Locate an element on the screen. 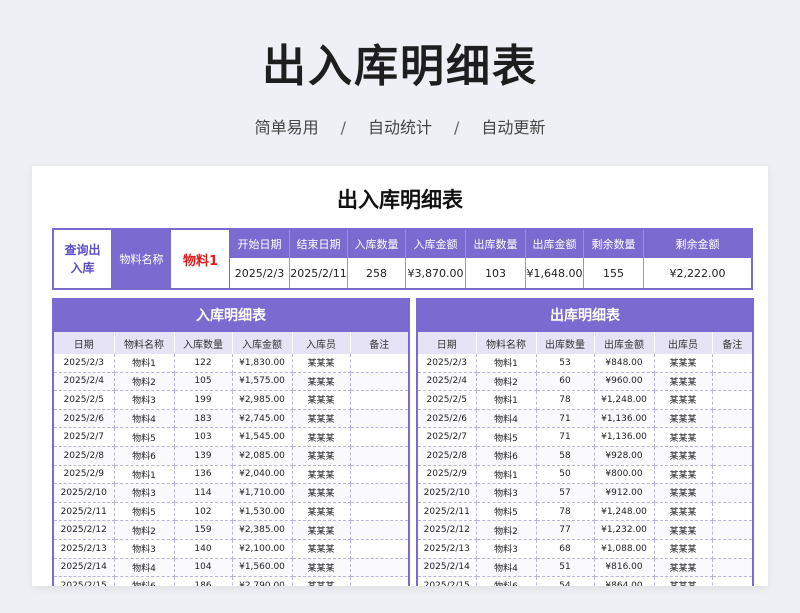 Image resolution: width=800 pixels, height=613 pixels. table-cell: 183 is located at coordinates (203, 419).